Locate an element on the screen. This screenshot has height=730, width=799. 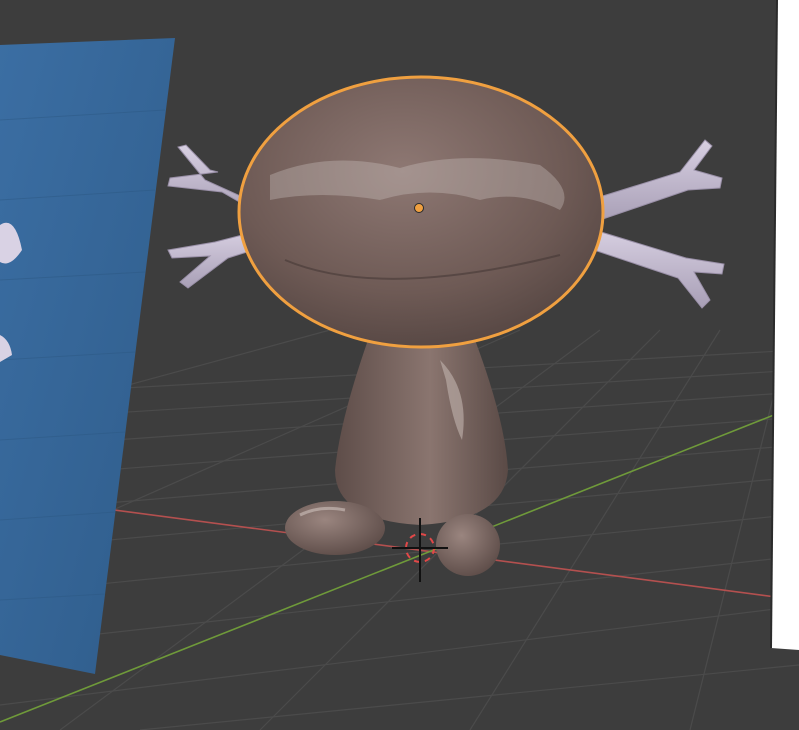
character-gills-right is located at coordinates (656, 224).